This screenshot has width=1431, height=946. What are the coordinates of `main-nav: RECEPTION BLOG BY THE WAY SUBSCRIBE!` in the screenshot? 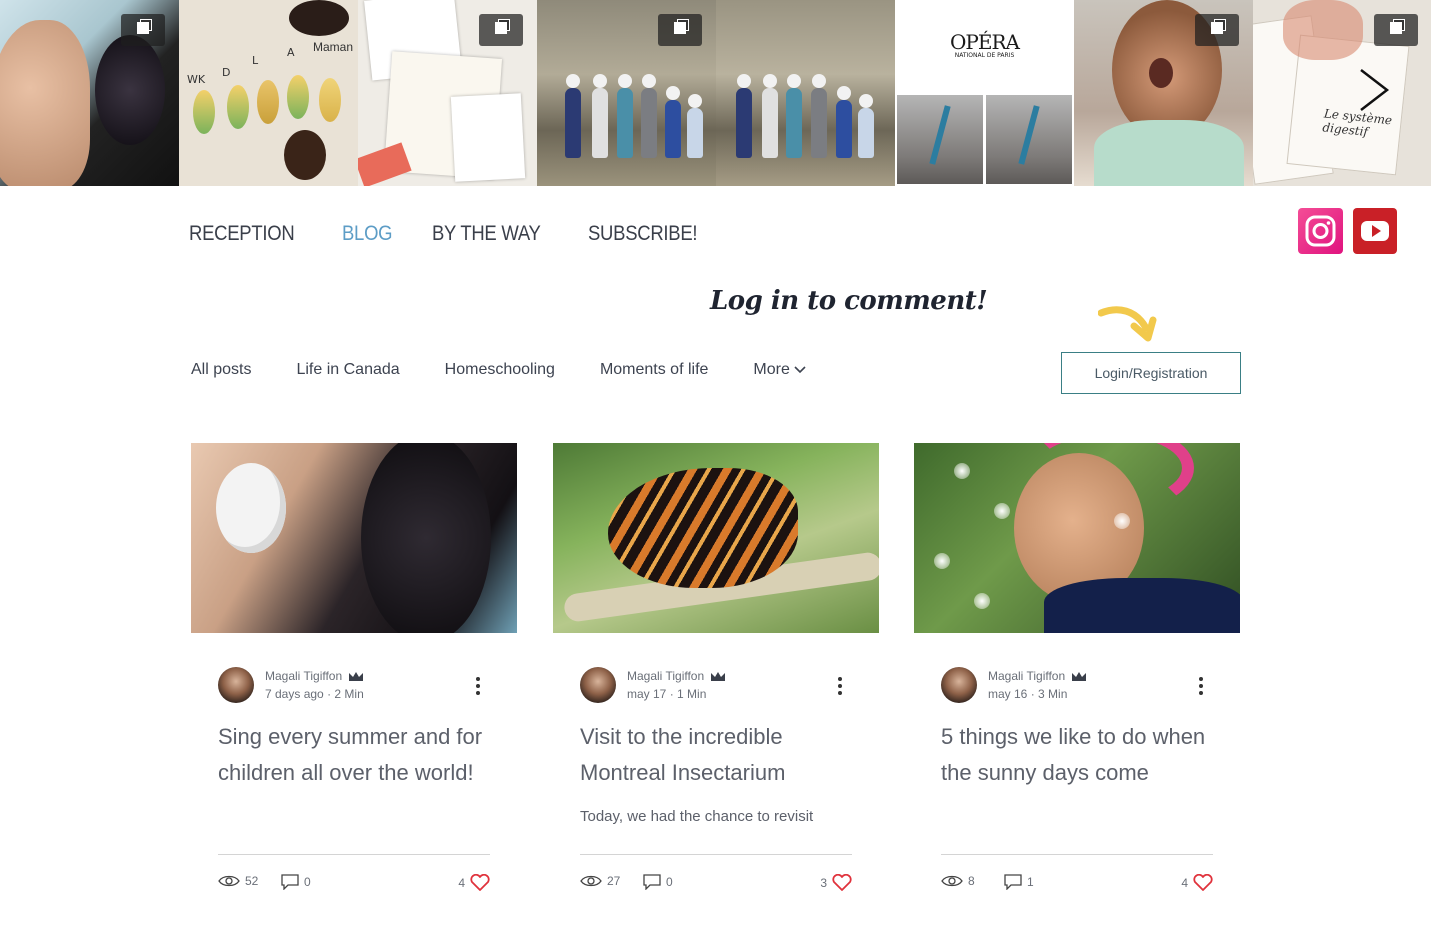 It's located at (451, 234).